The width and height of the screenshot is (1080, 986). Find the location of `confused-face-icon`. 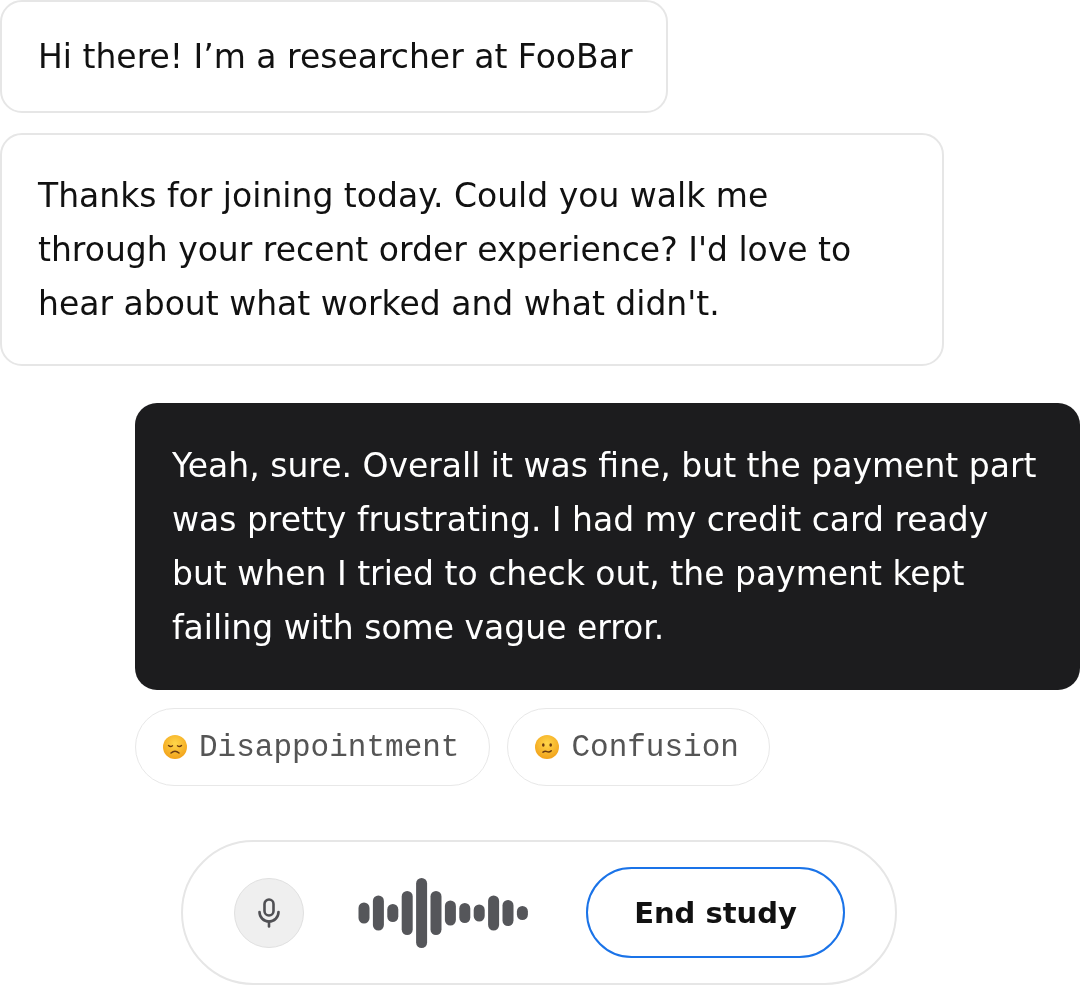

confused-face-icon is located at coordinates (547, 747).